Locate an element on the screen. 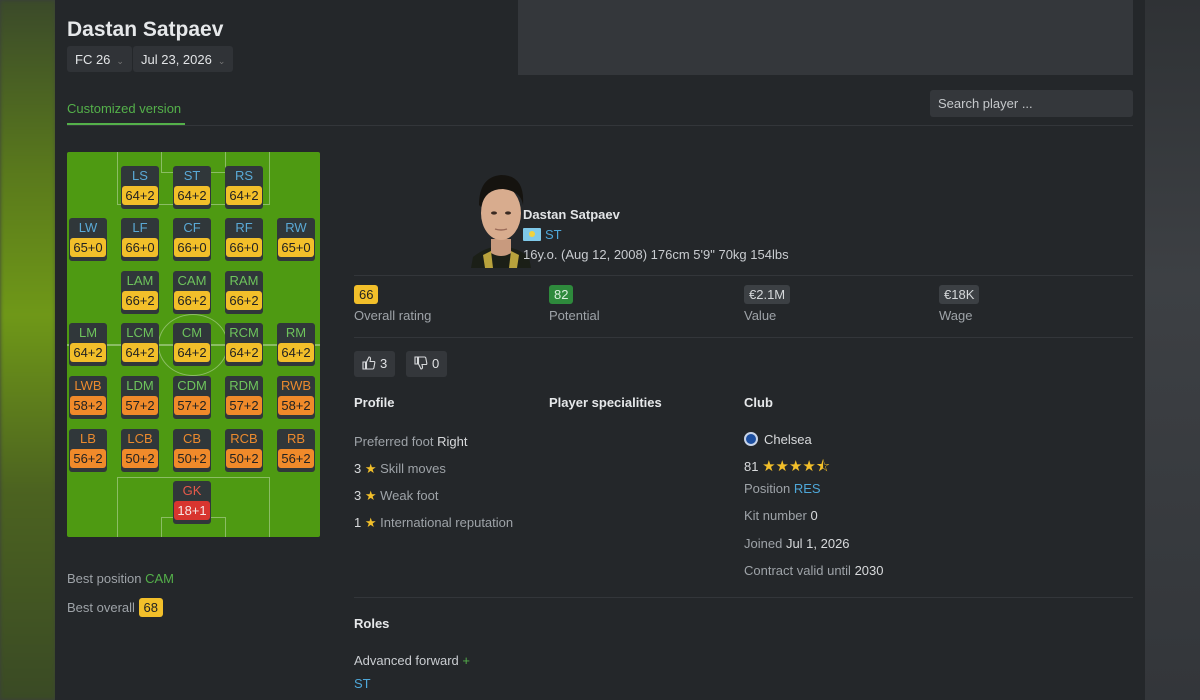 The height and width of the screenshot is (700, 1200). position-name: RWB is located at coordinates (296, 385).